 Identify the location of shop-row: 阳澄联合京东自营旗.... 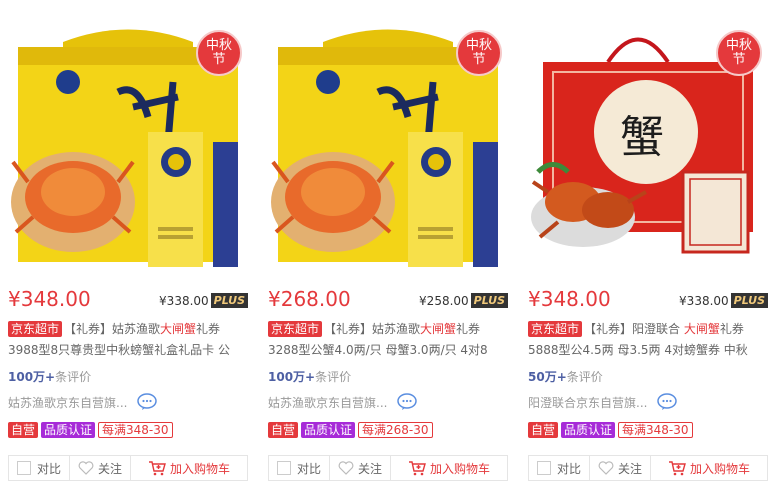
(603, 402).